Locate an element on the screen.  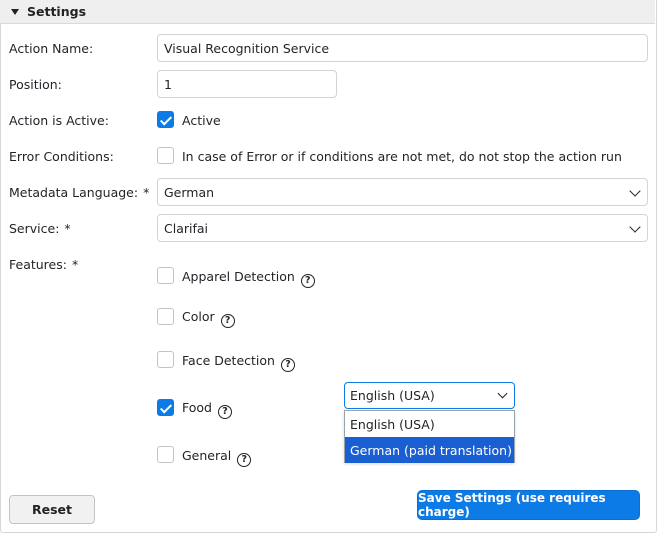
metadata-language-label: Metadata Language: * is located at coordinates (79, 192).